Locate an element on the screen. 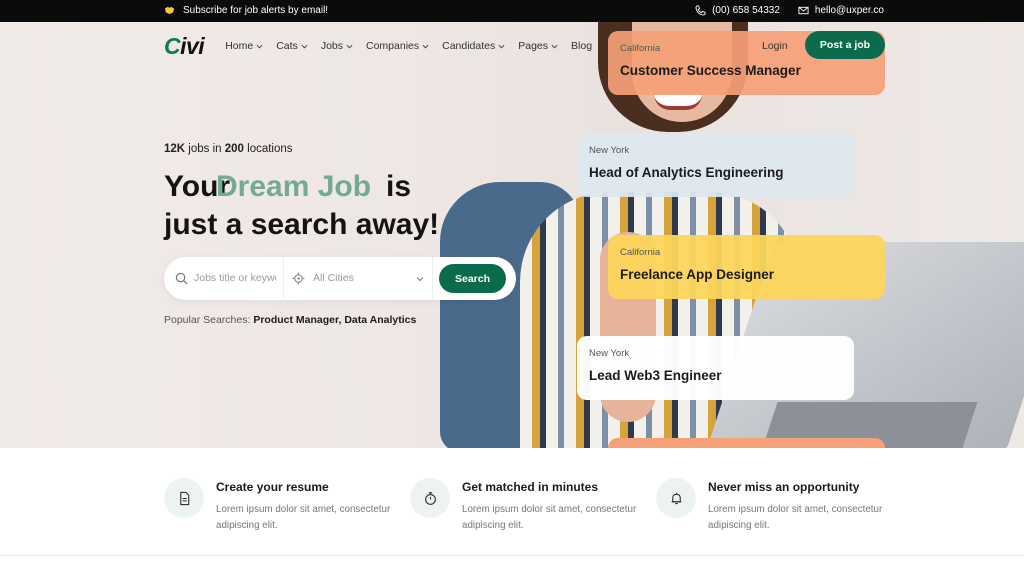 The height and width of the screenshot is (563, 1024). nav-item-jobs: Jobs is located at coordinates (337, 46).